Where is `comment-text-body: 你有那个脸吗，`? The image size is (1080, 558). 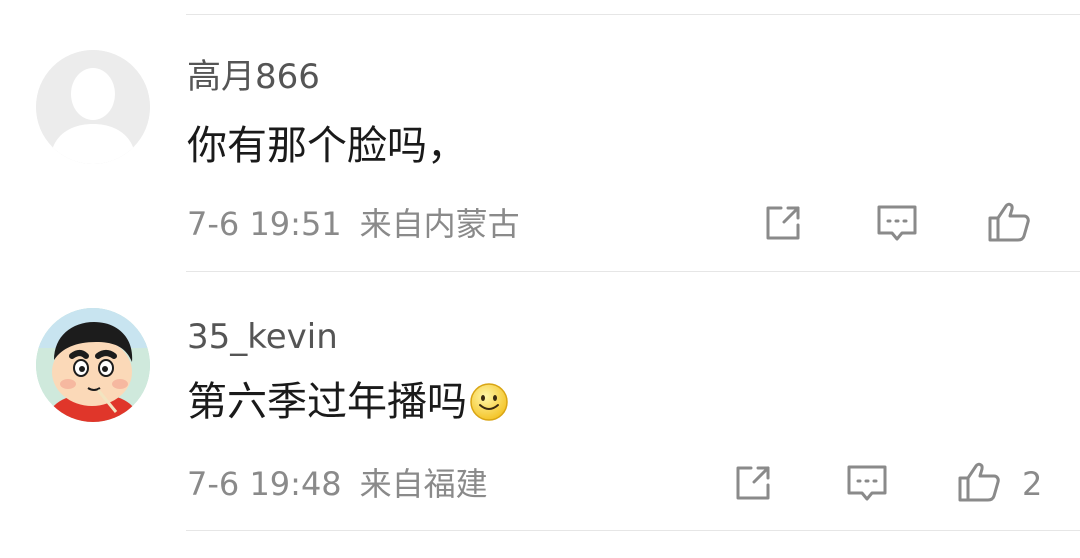 comment-text-body: 你有那个脸吗， is located at coordinates (327, 146).